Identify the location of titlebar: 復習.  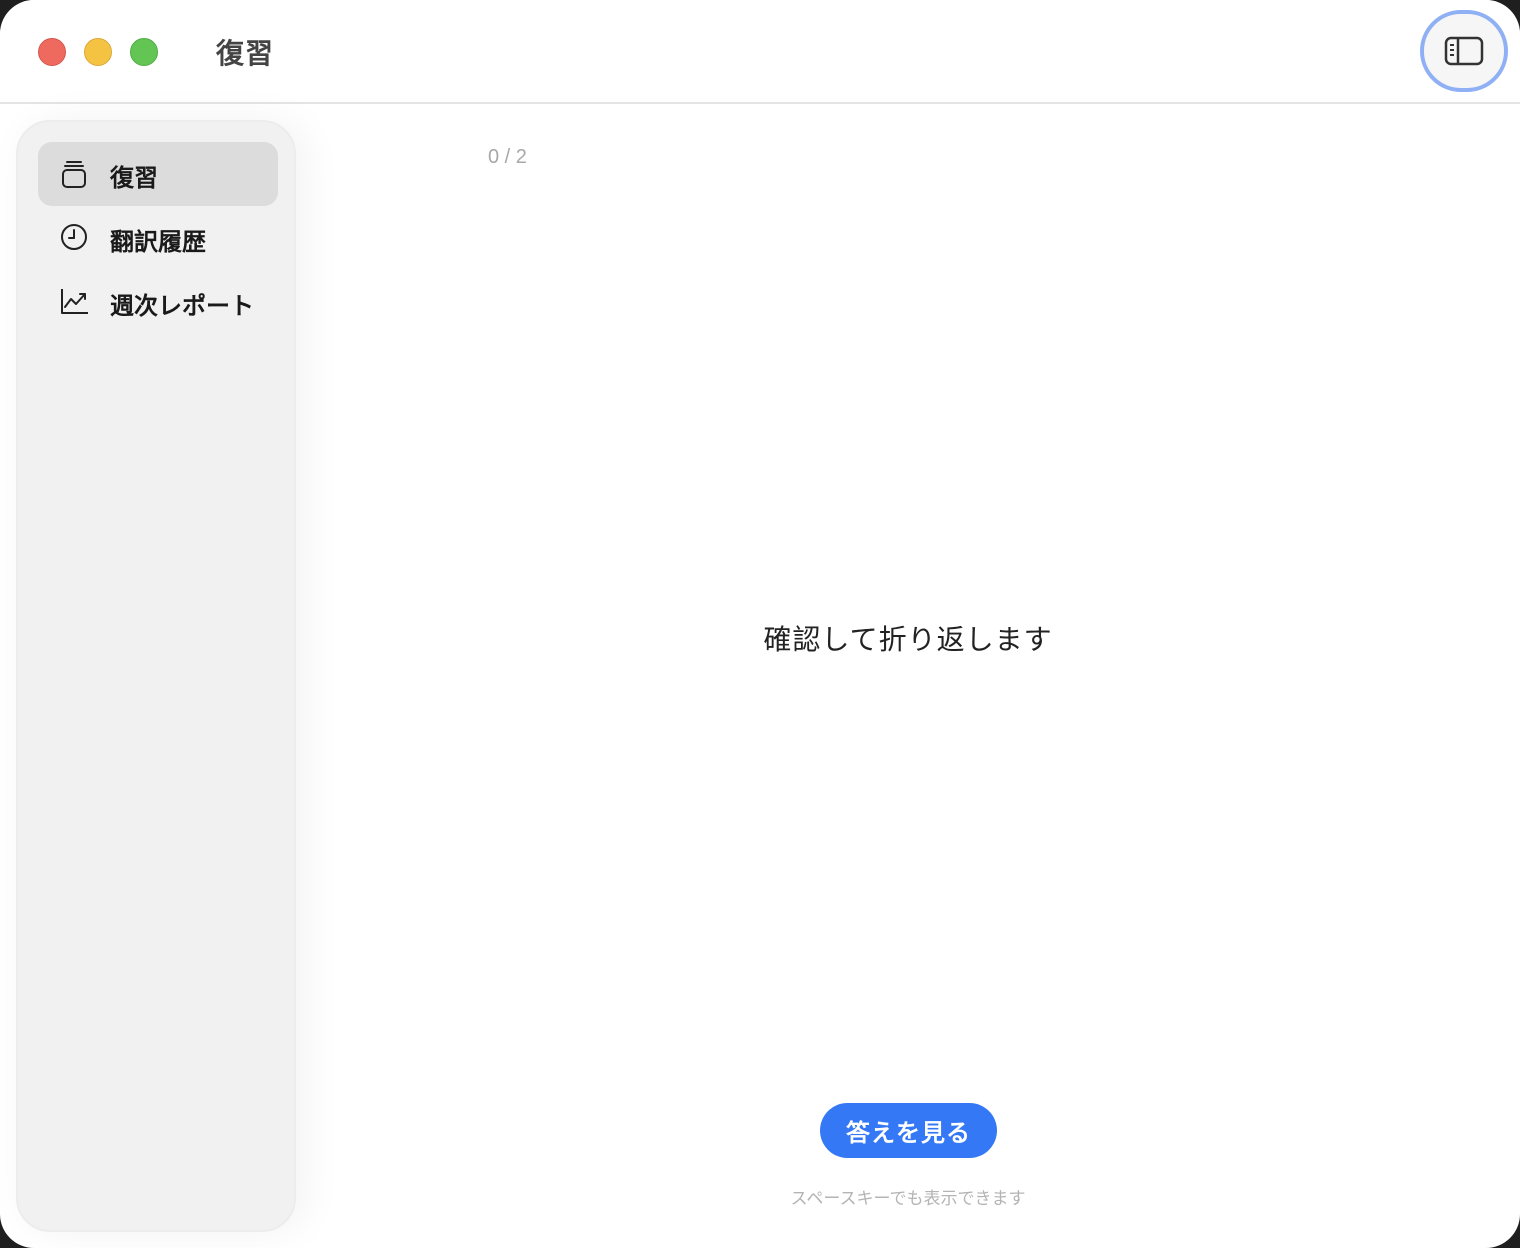
(760, 52).